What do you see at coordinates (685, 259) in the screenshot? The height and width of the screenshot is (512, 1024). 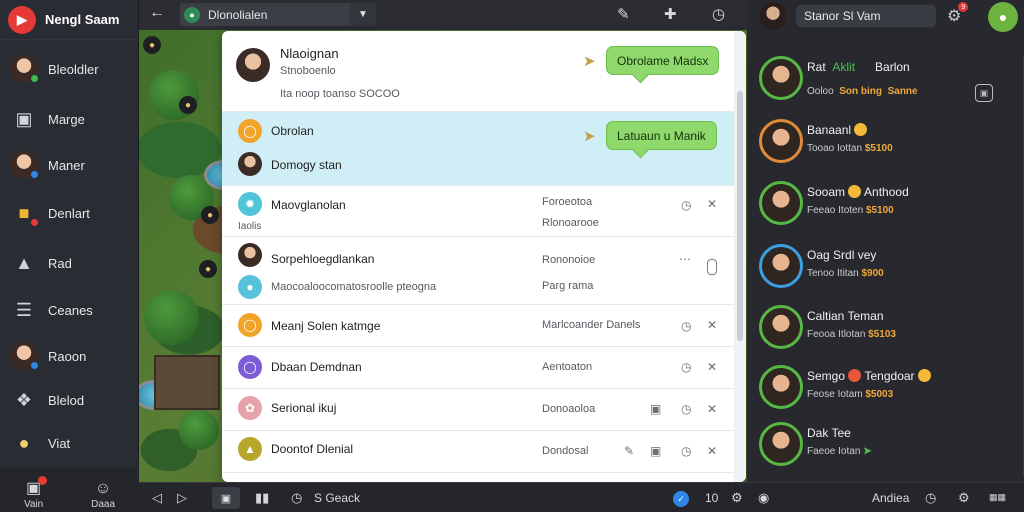 I see `more-icon: ⋯` at bounding box center [685, 259].